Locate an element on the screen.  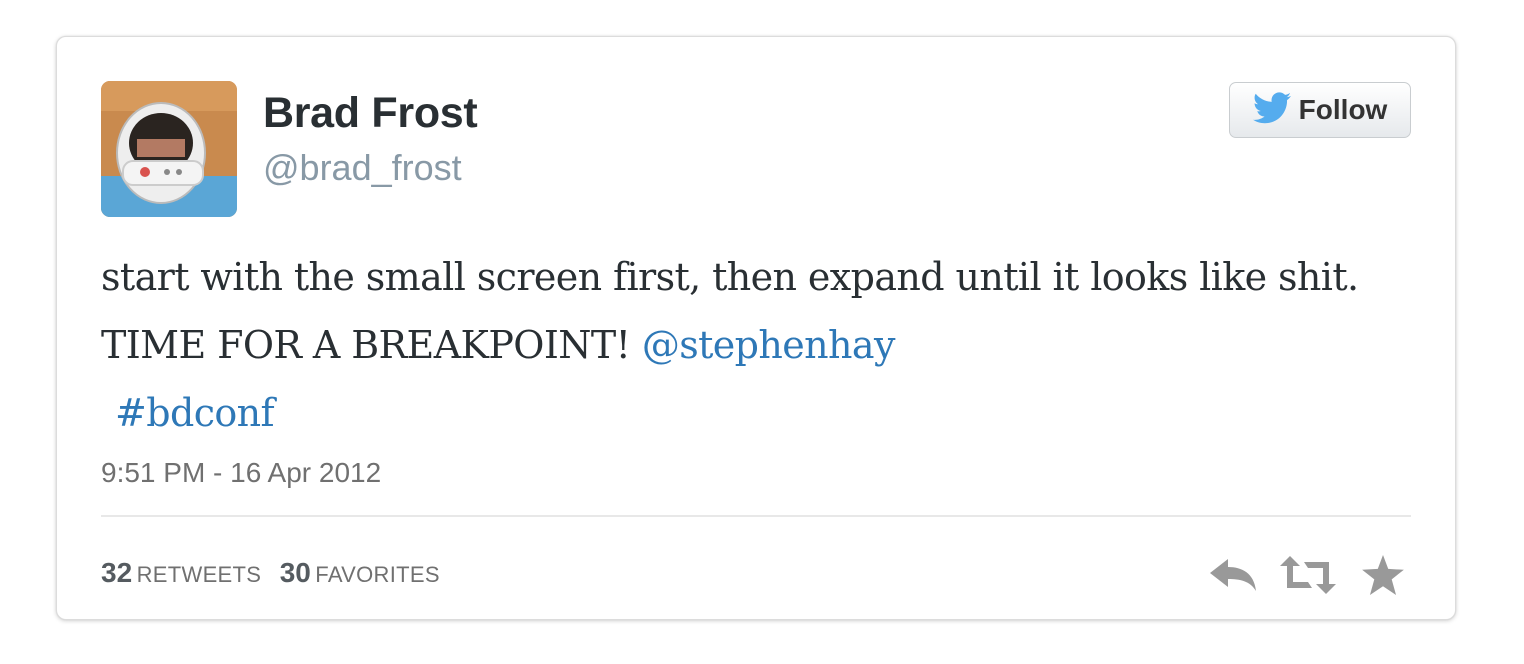
reply-icon is located at coordinates (1233, 575).